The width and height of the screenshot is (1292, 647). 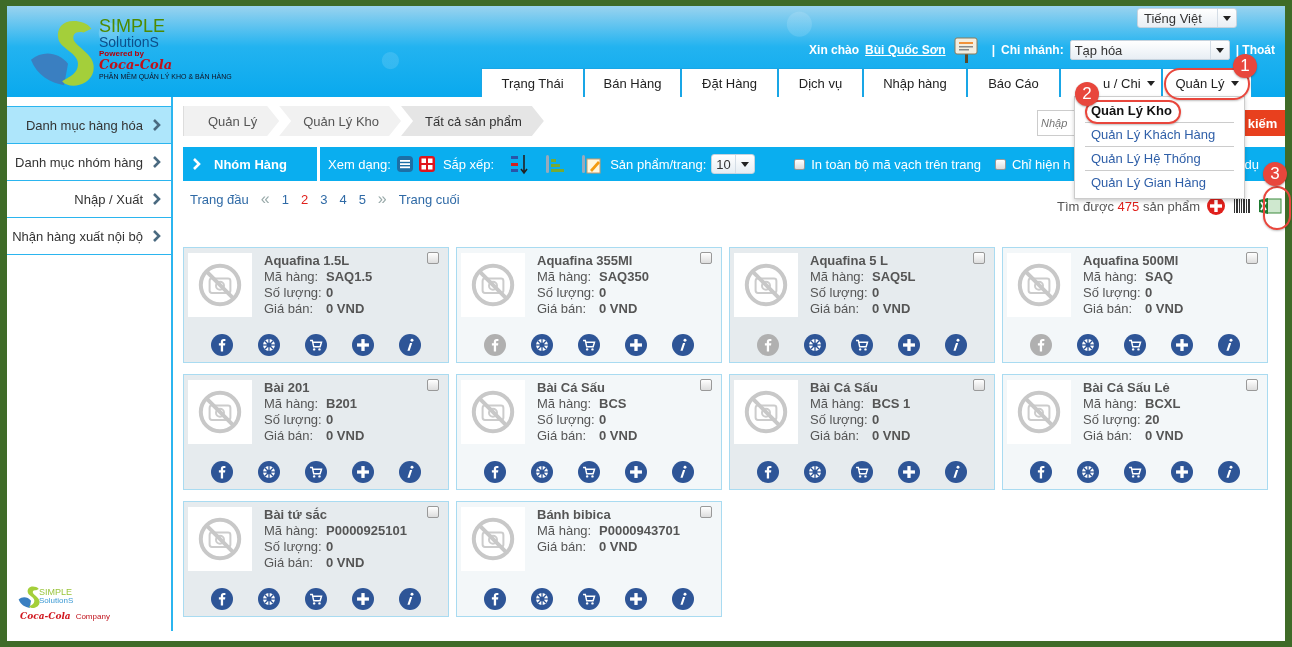 What do you see at coordinates (1153, 134) in the screenshot?
I see `menu-item: Quản Lý Khách Hàng` at bounding box center [1153, 134].